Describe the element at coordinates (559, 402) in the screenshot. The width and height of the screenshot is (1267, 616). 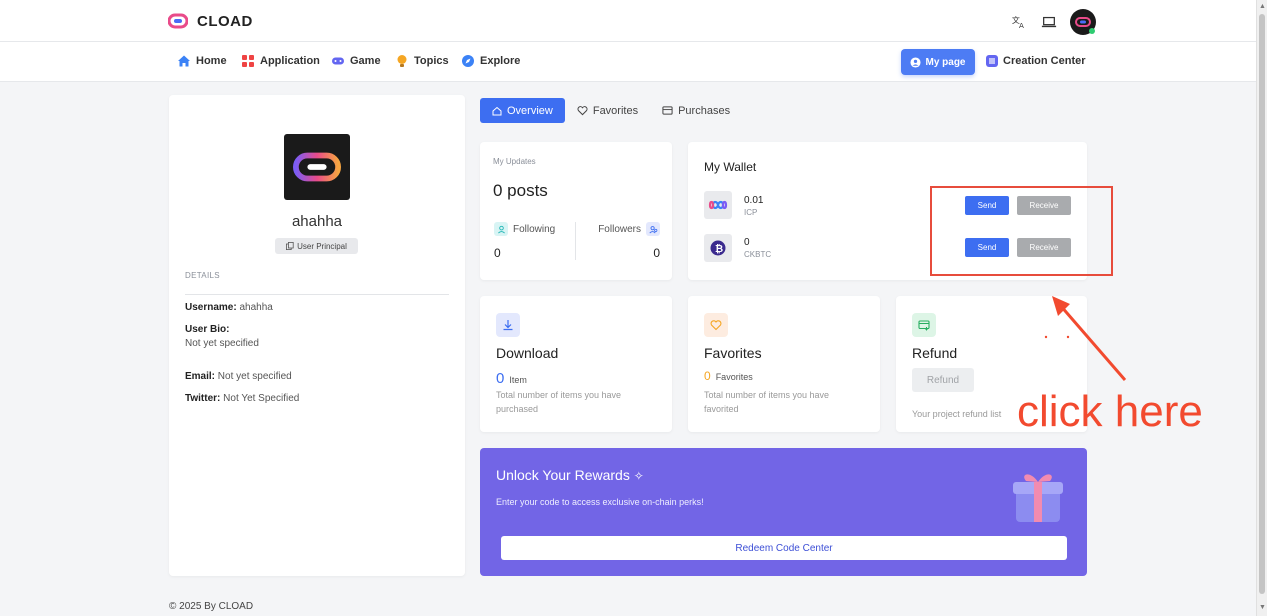
I see `download-description: Total number of items you have purchased` at that location.